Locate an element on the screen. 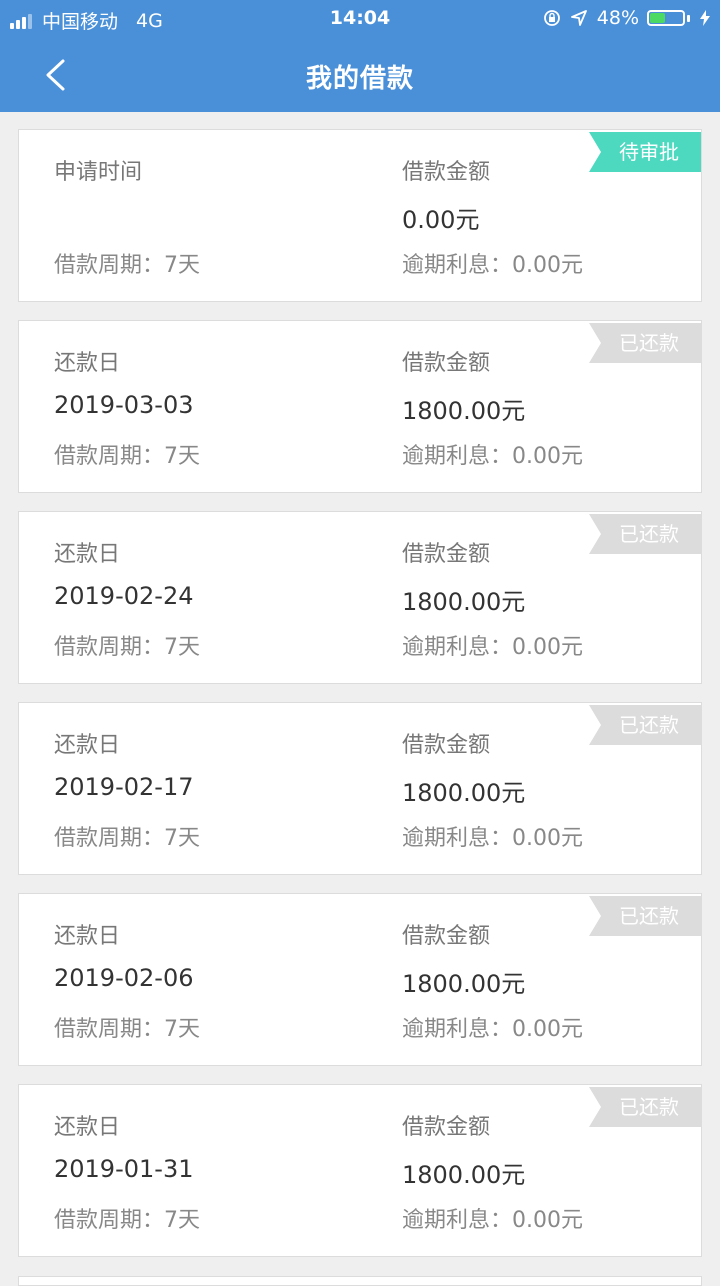  battery-icon is located at coordinates (666, 18).